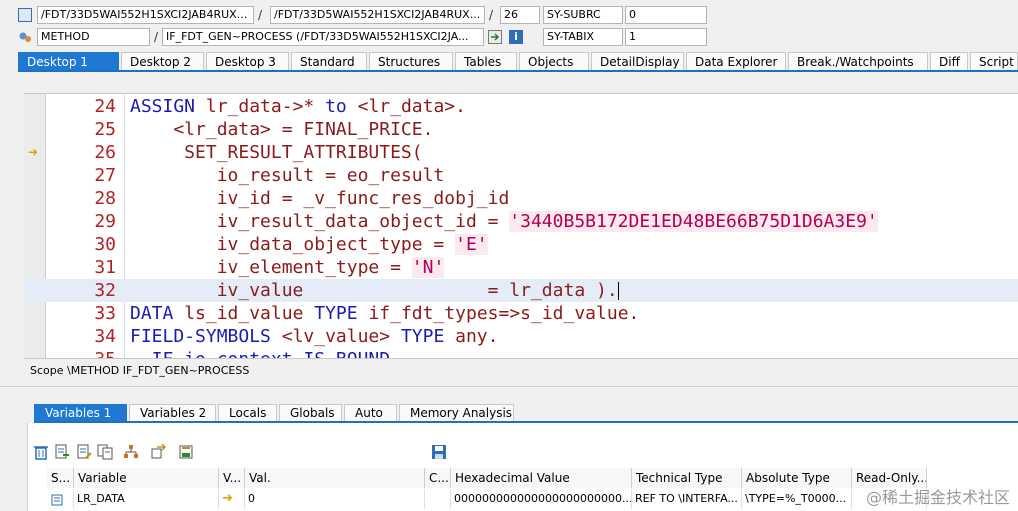  Describe the element at coordinates (583, 15) in the screenshot. I see `system-field-name-1: SY-SUBRC` at that location.